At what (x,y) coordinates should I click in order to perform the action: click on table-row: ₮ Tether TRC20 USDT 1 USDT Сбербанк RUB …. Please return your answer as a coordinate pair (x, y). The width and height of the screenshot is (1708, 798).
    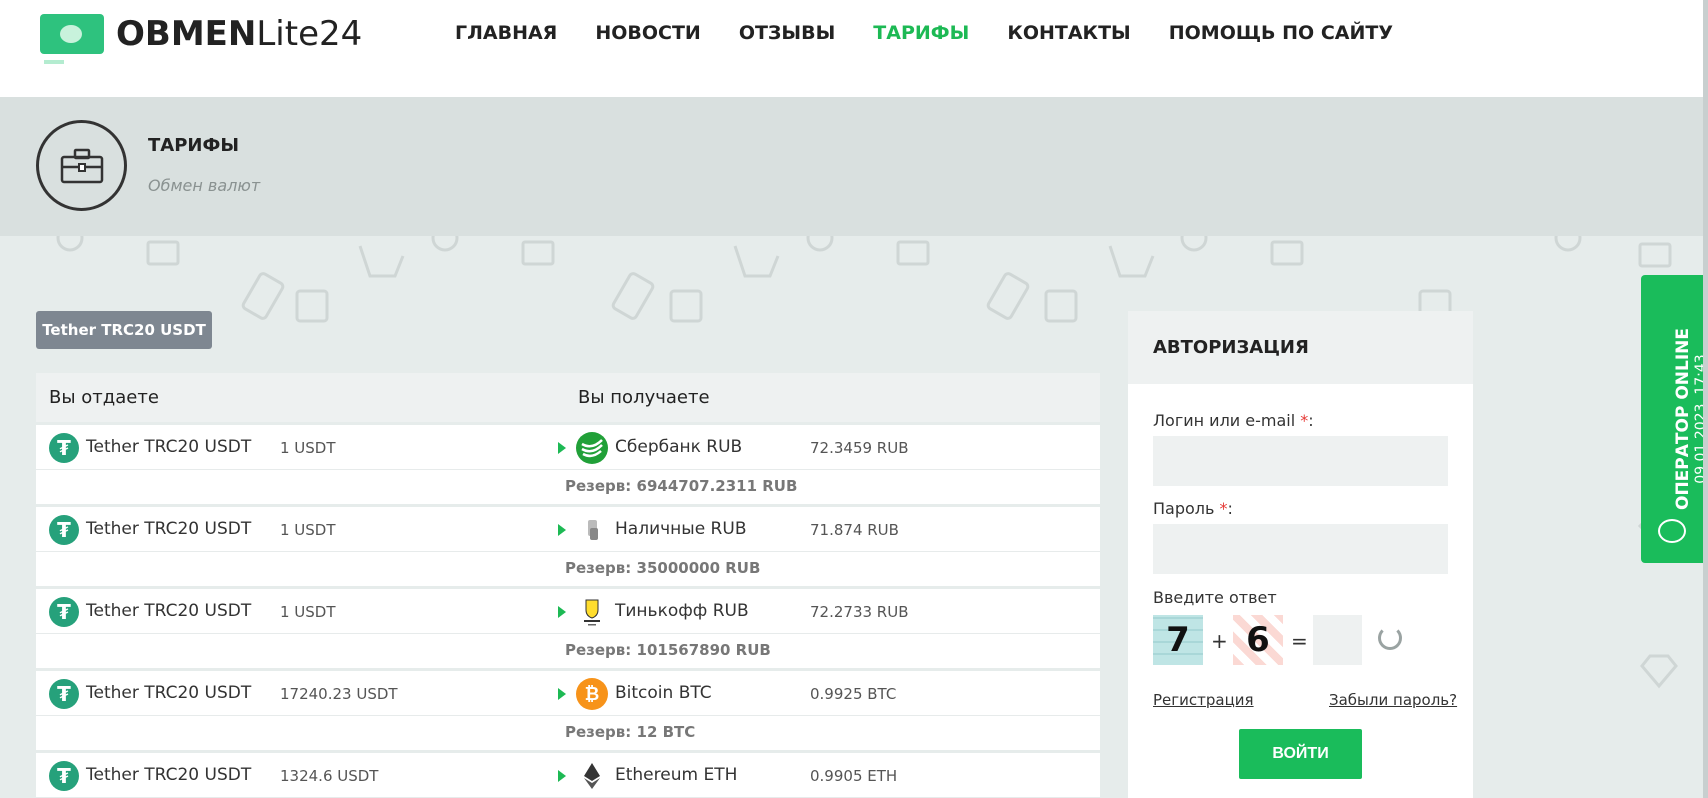
    Looking at the image, I should click on (568, 464).